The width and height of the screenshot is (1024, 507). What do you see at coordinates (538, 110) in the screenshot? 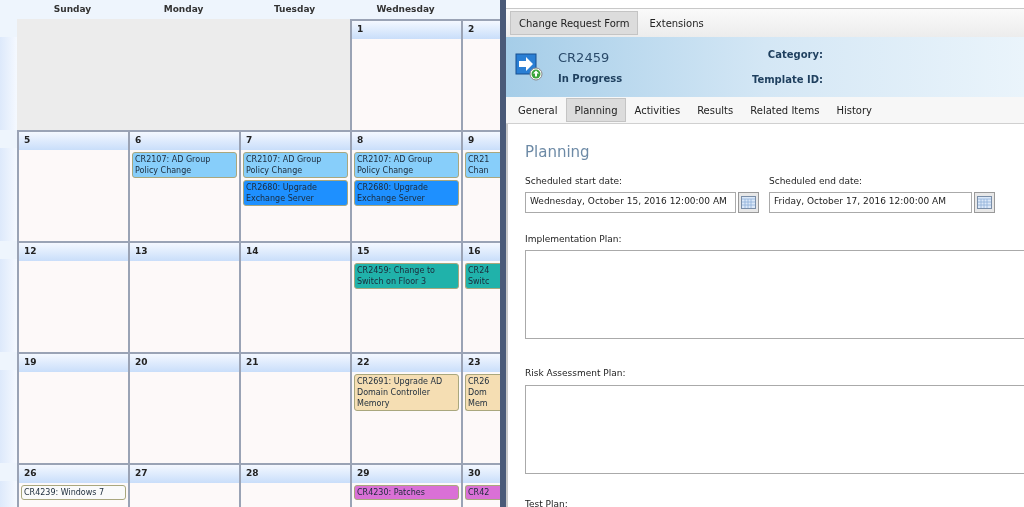
I see `section-tab: General` at bounding box center [538, 110].